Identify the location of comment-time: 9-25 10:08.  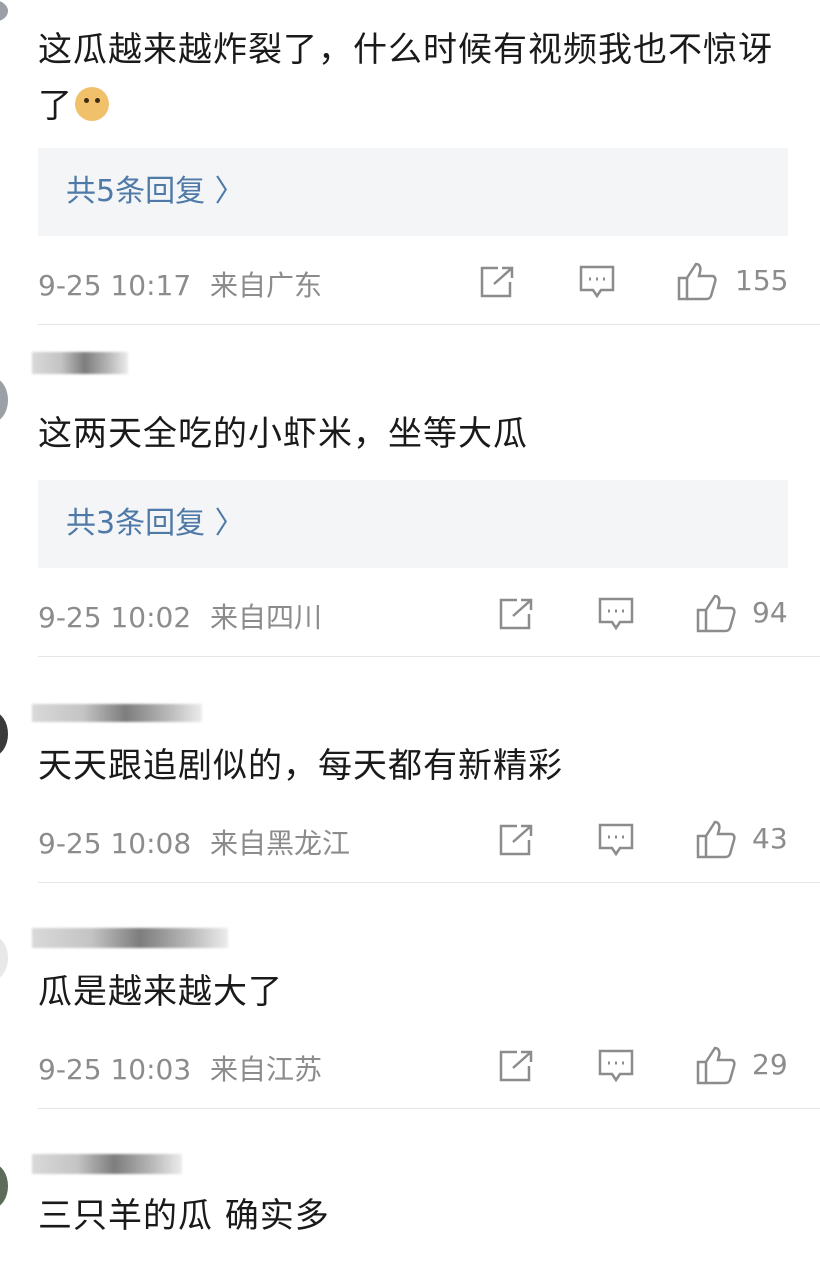
(115, 843).